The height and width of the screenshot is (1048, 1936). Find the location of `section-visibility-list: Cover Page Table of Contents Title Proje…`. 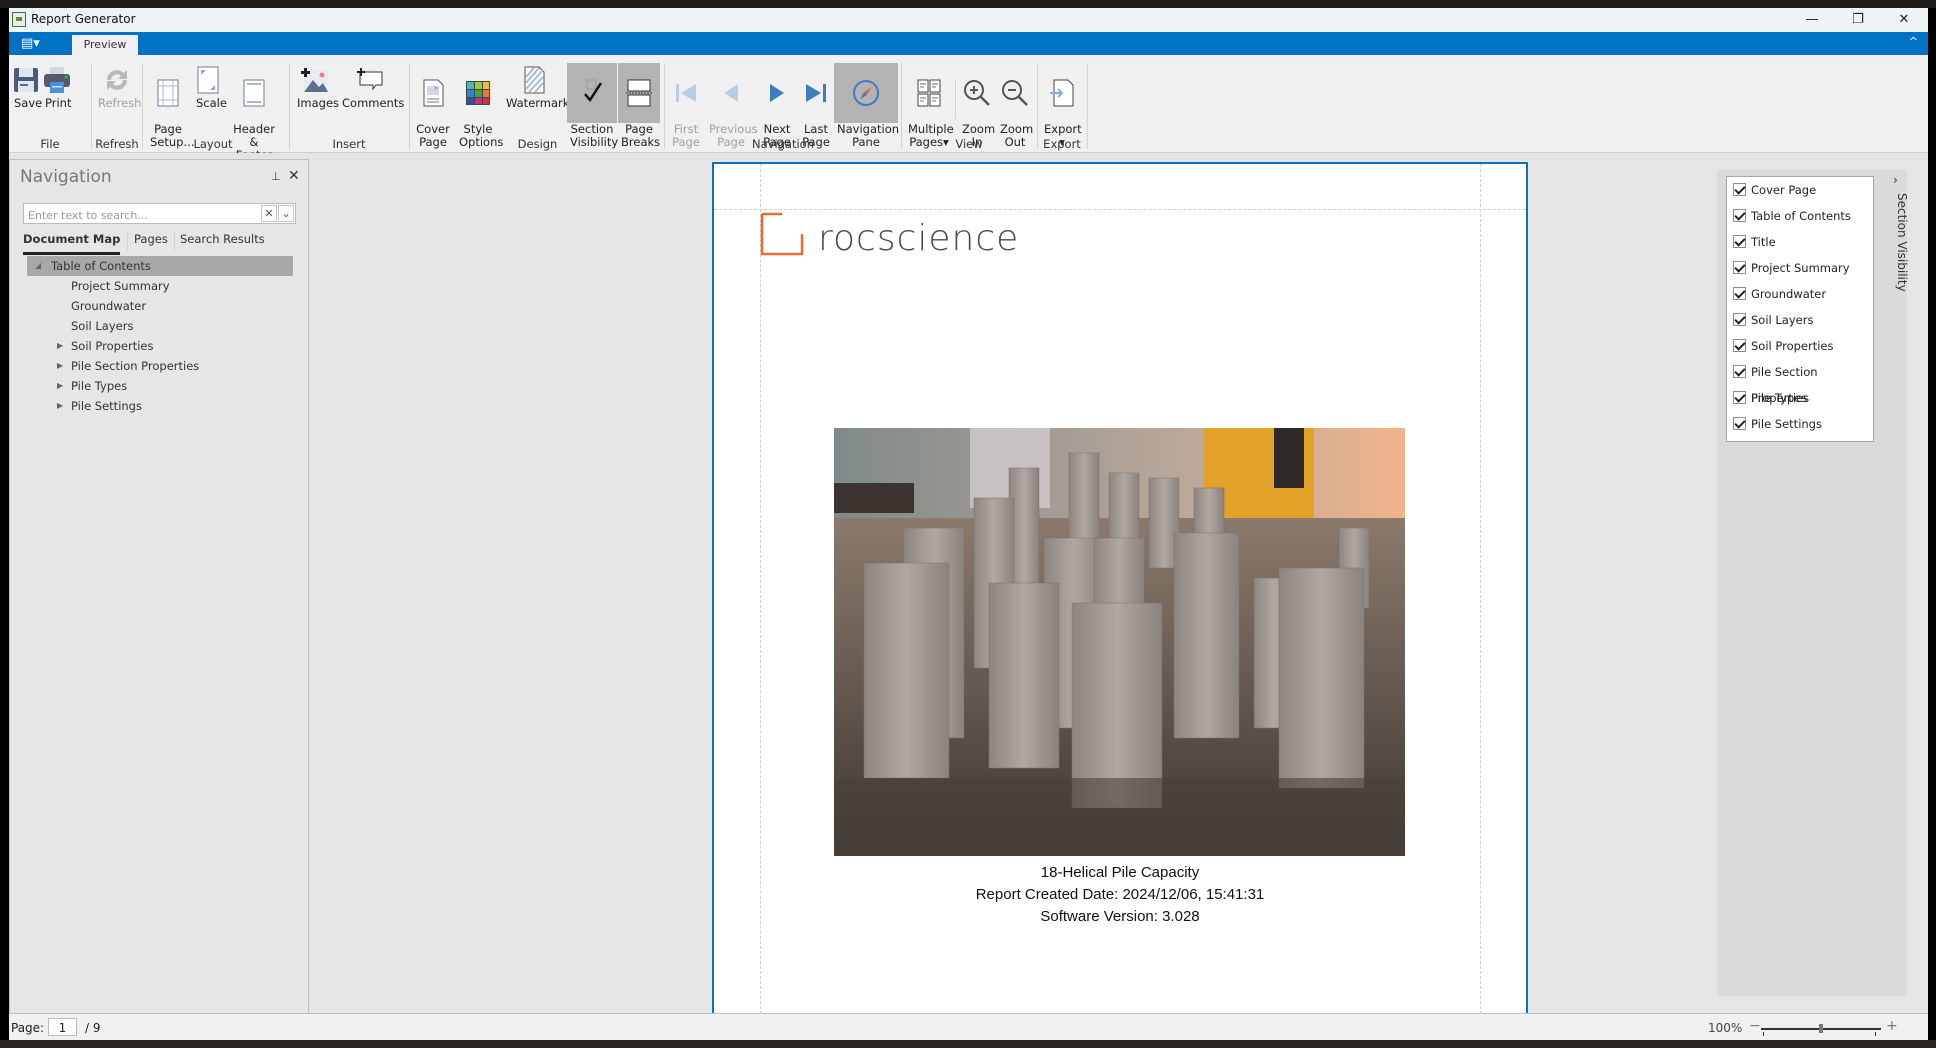

section-visibility-list: Cover Page Table of Contents Title Proje… is located at coordinates (1800, 309).